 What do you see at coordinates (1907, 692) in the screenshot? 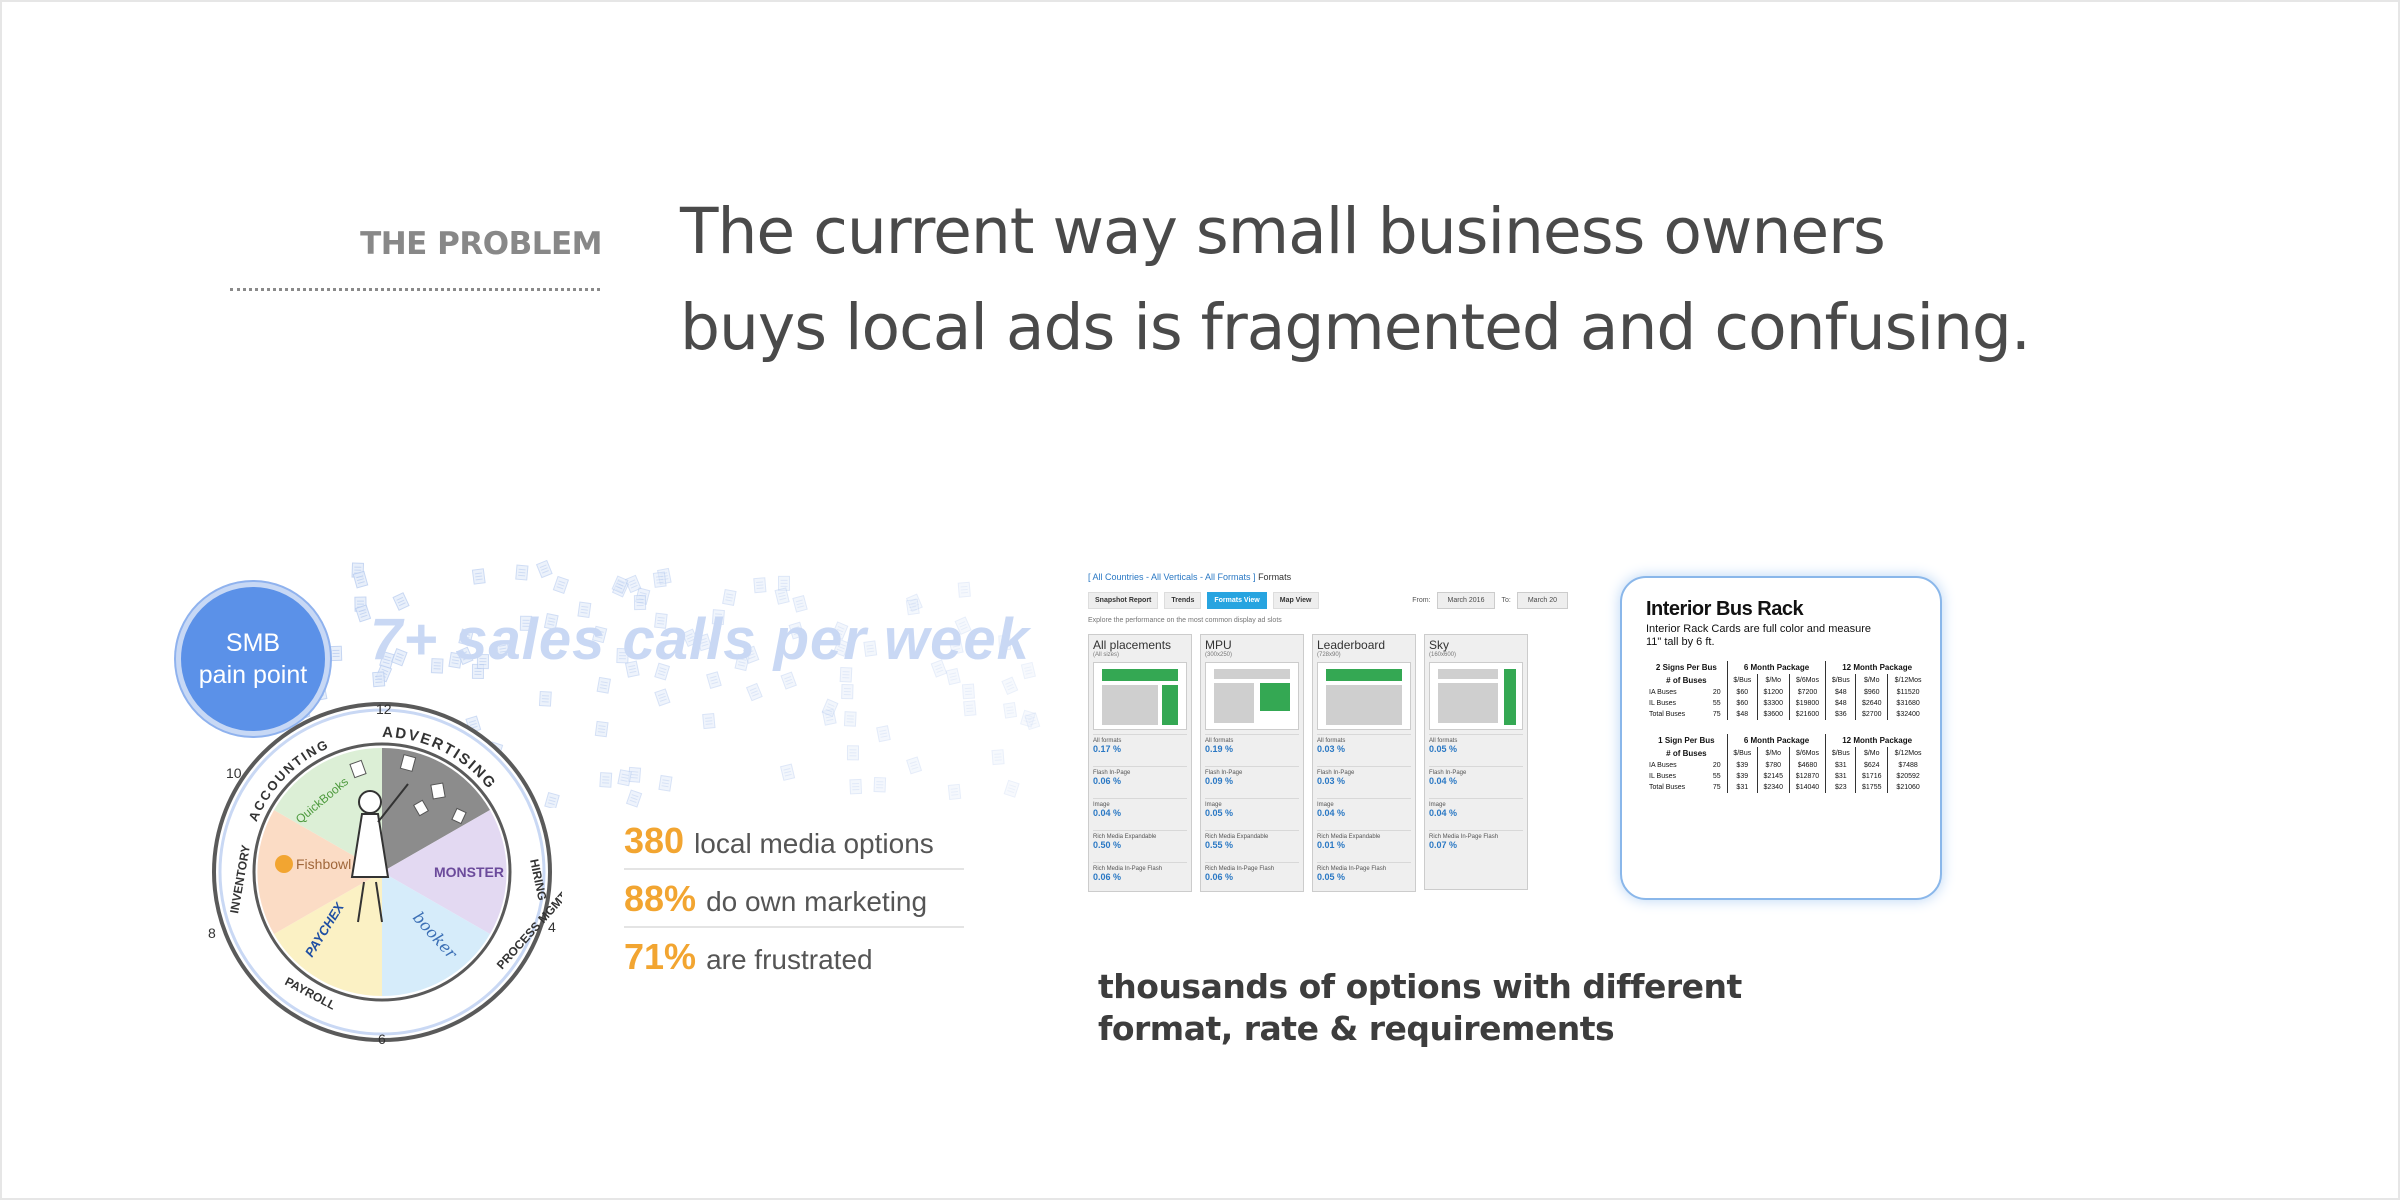
I see `table-cell: $11520` at bounding box center [1907, 692].